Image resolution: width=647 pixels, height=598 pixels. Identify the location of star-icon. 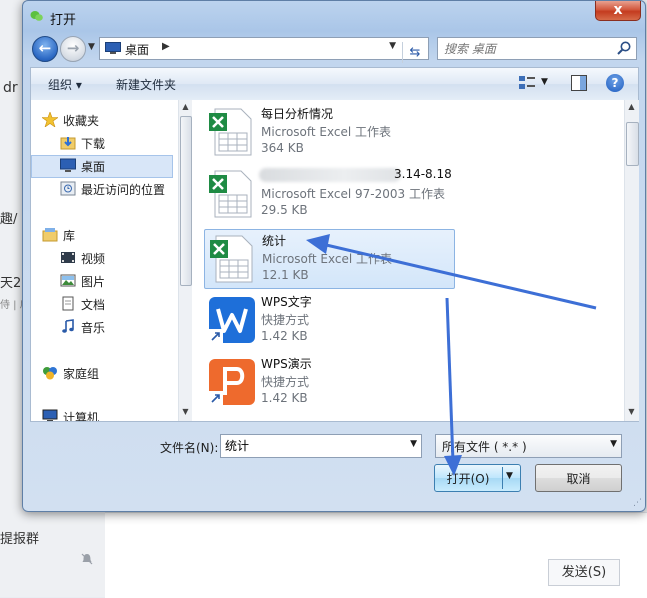
(50, 119).